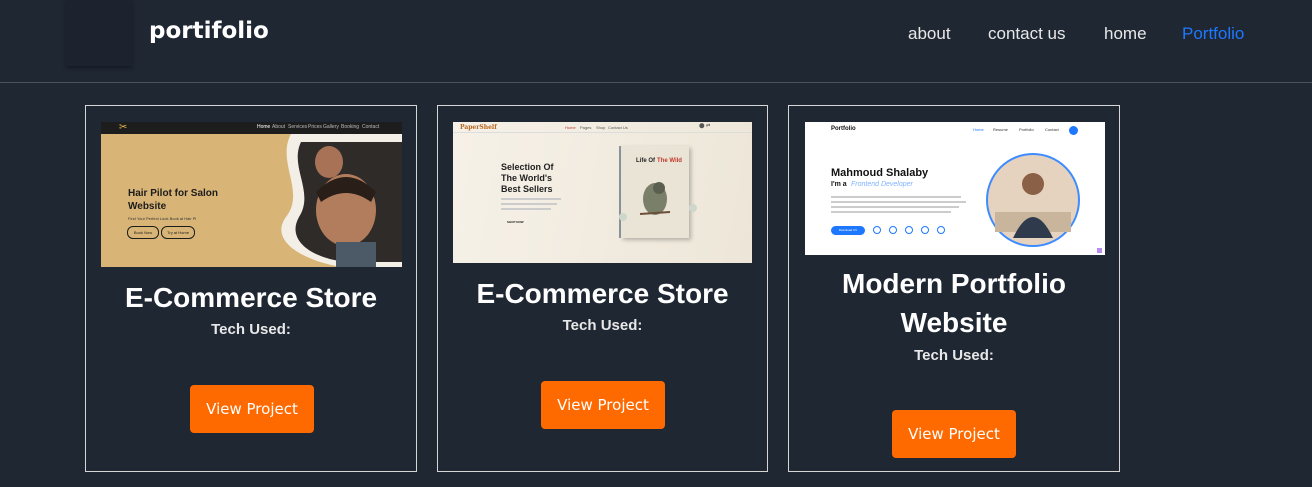  What do you see at coordinates (527, 189) in the screenshot?
I see `thumbnail-headline-line3: Best Sellers` at bounding box center [527, 189].